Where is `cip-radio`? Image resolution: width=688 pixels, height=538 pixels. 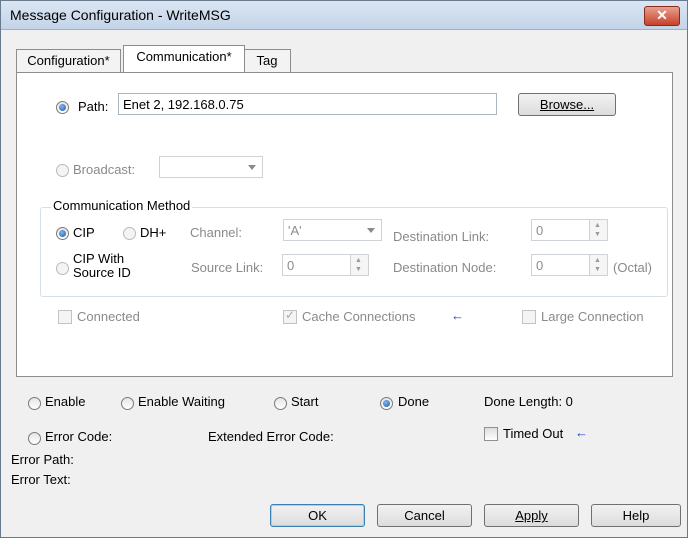
cip-radio is located at coordinates (62, 233).